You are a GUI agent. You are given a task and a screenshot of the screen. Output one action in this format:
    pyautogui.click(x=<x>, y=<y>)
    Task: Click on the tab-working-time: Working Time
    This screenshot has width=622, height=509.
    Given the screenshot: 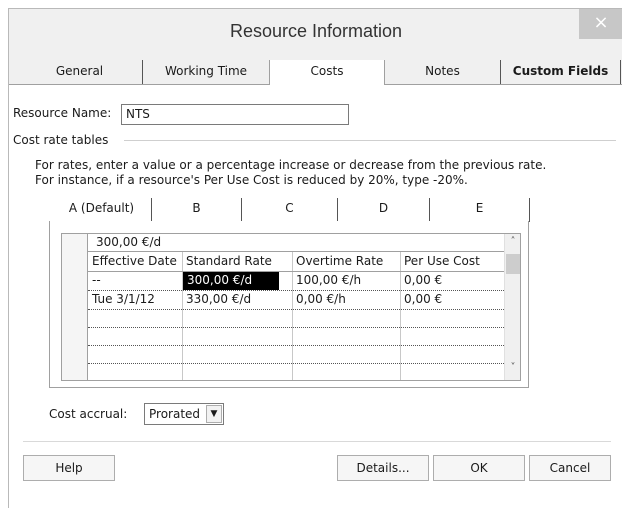 What is the action you would take?
    pyautogui.click(x=206, y=72)
    